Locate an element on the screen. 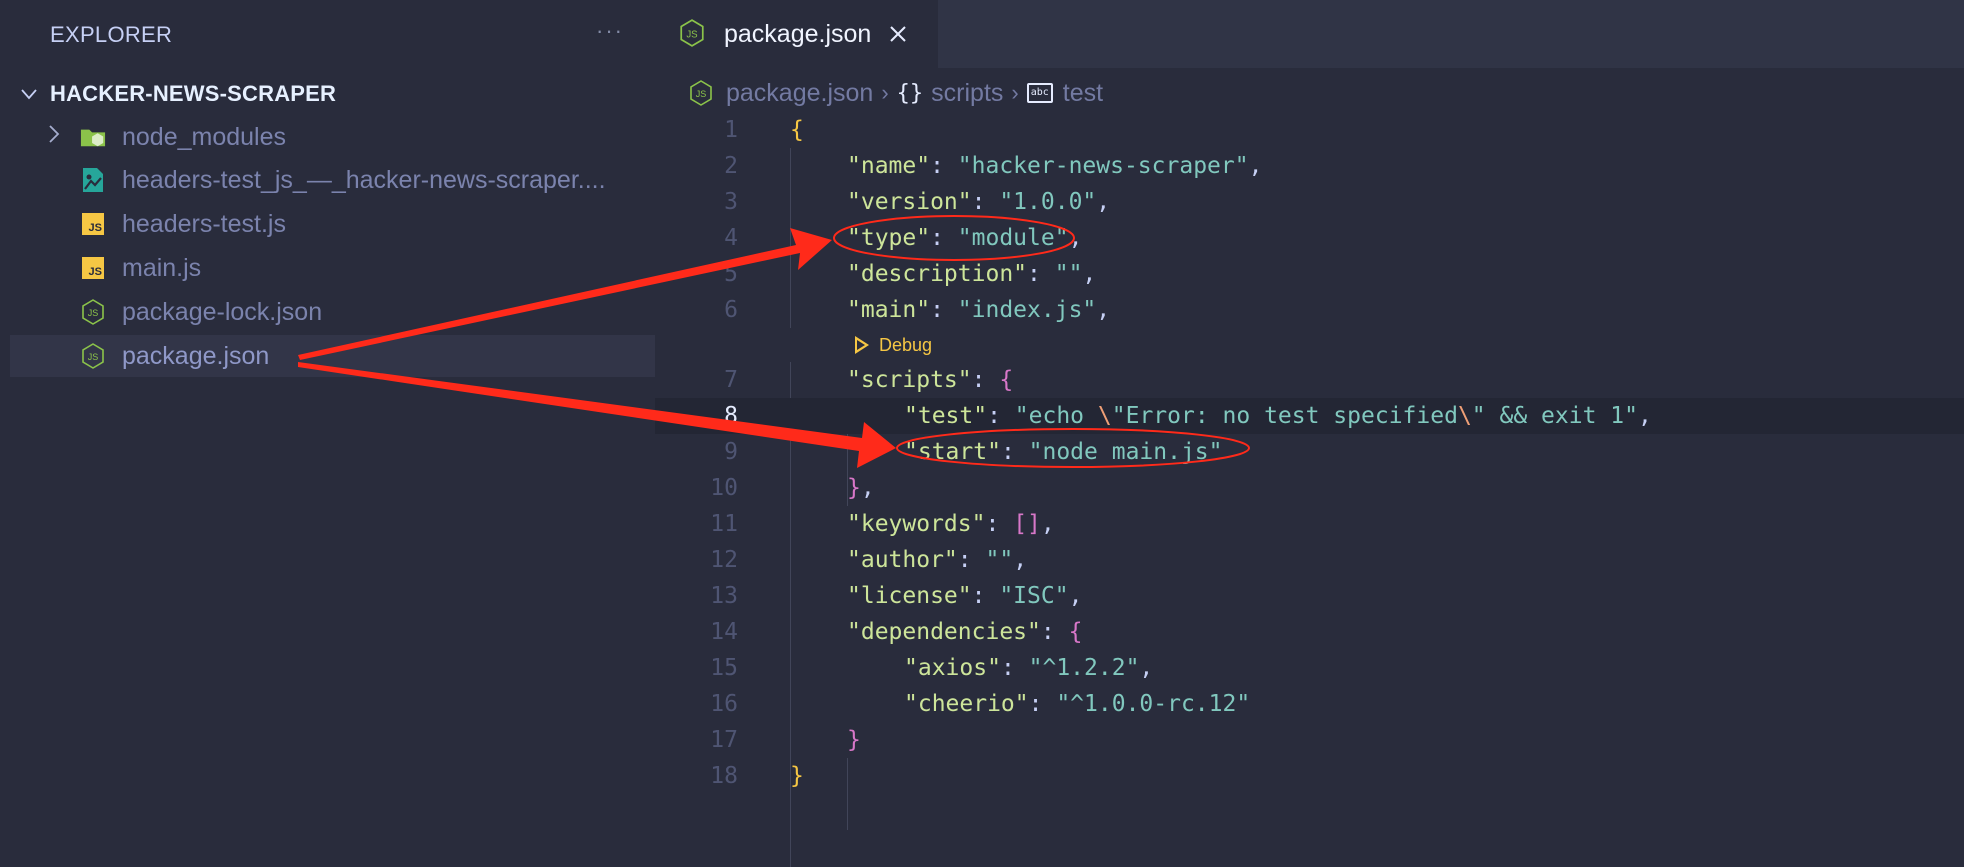 The width and height of the screenshot is (1964, 867). line-number: 9 is located at coordinates (731, 452).